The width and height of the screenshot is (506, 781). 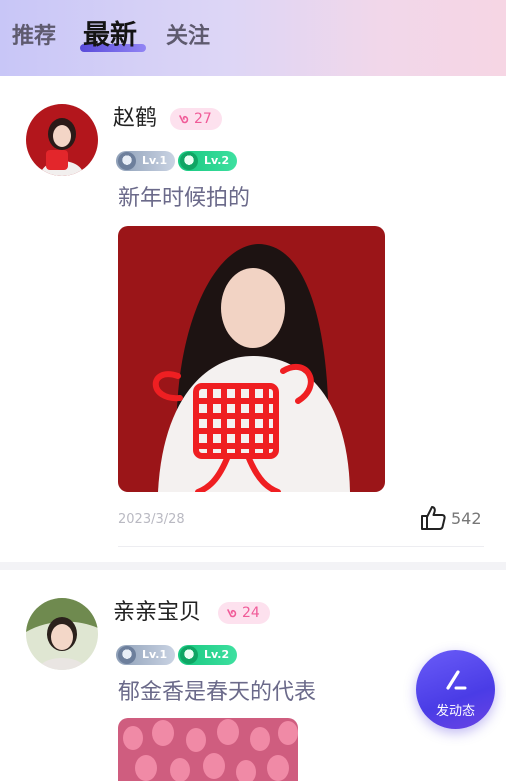 I want to click on post-status-button: 发动态, so click(x=455, y=689).